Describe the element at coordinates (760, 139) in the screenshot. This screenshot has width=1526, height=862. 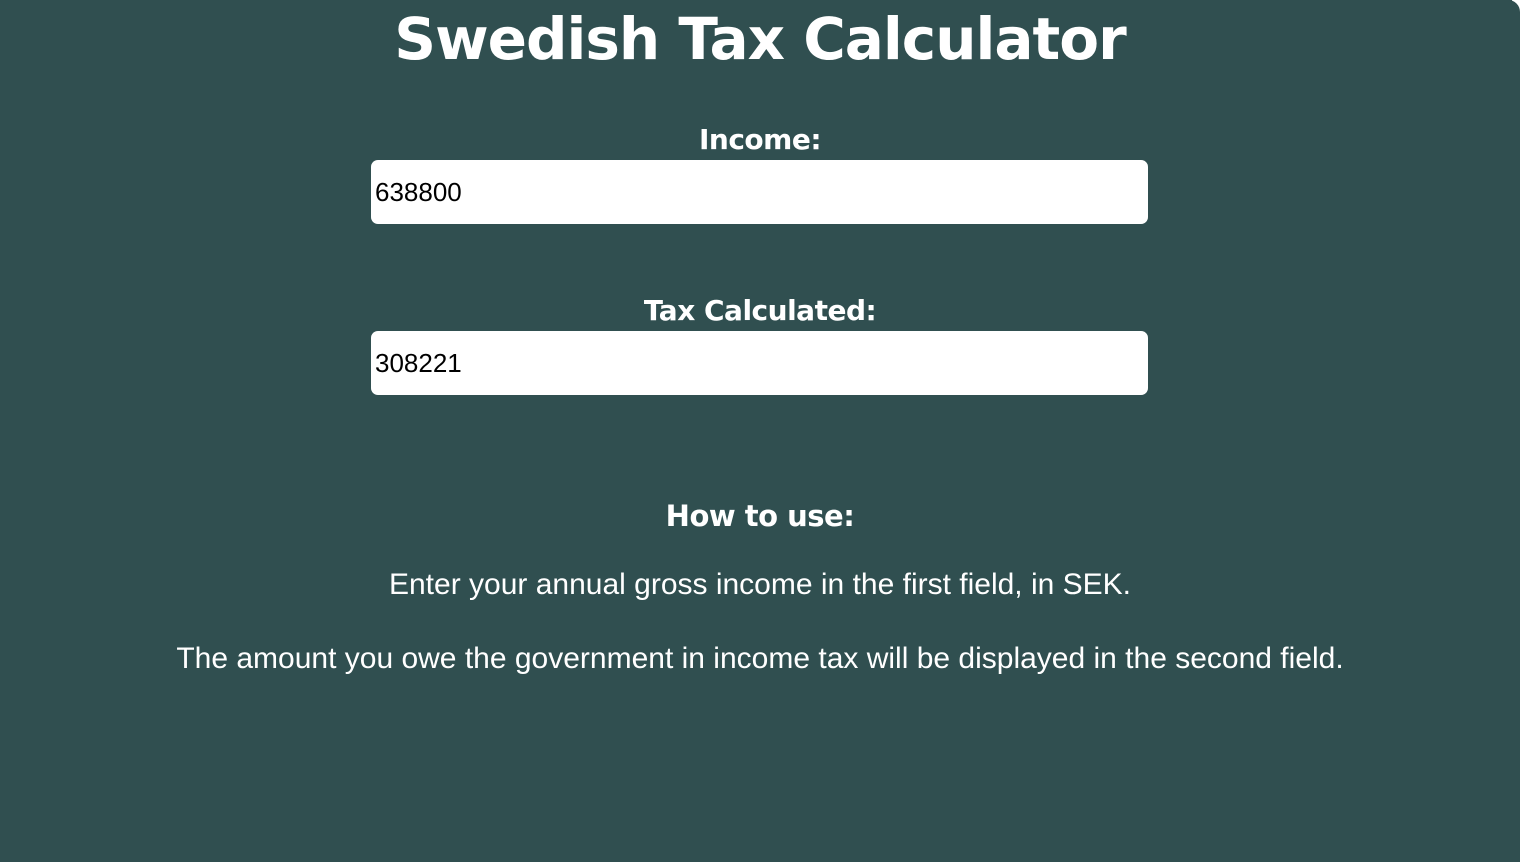
I see `income-label: Income:` at that location.